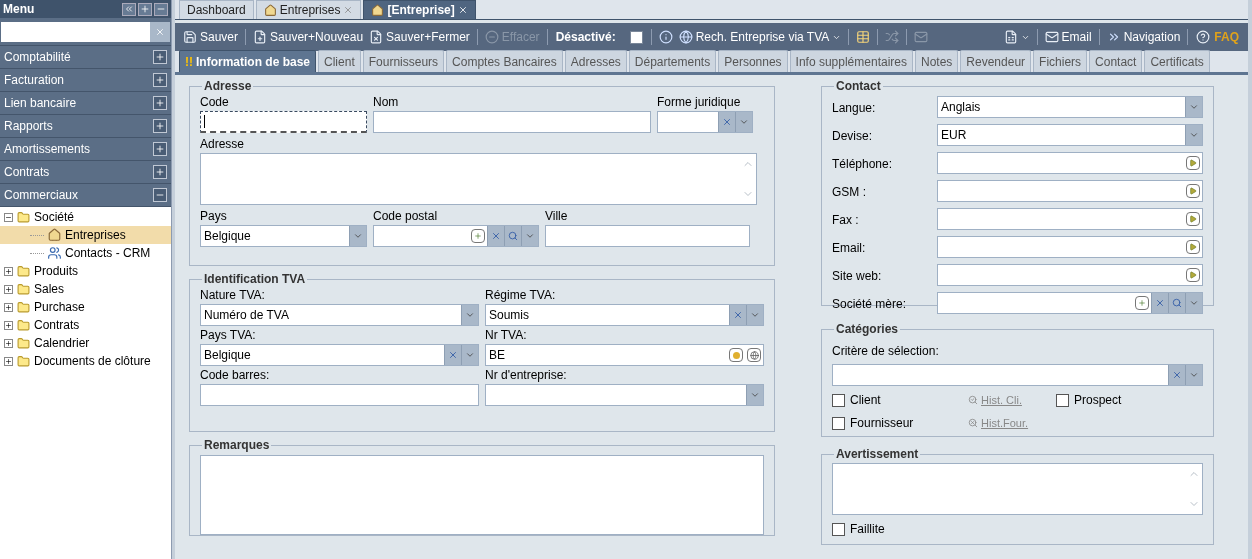  I want to click on tree-item: Calendrier, so click(85, 343).